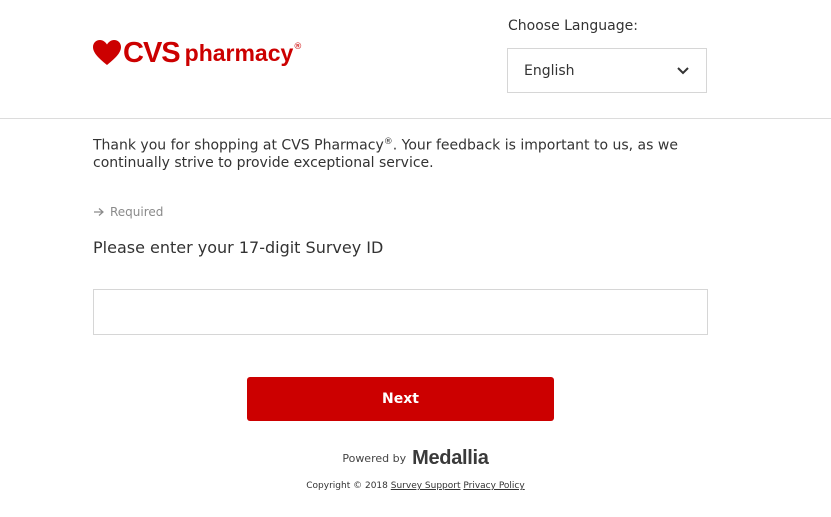  Describe the element at coordinates (239, 52) in the screenshot. I see `logo-pharmacy-text: pharmacy` at that location.